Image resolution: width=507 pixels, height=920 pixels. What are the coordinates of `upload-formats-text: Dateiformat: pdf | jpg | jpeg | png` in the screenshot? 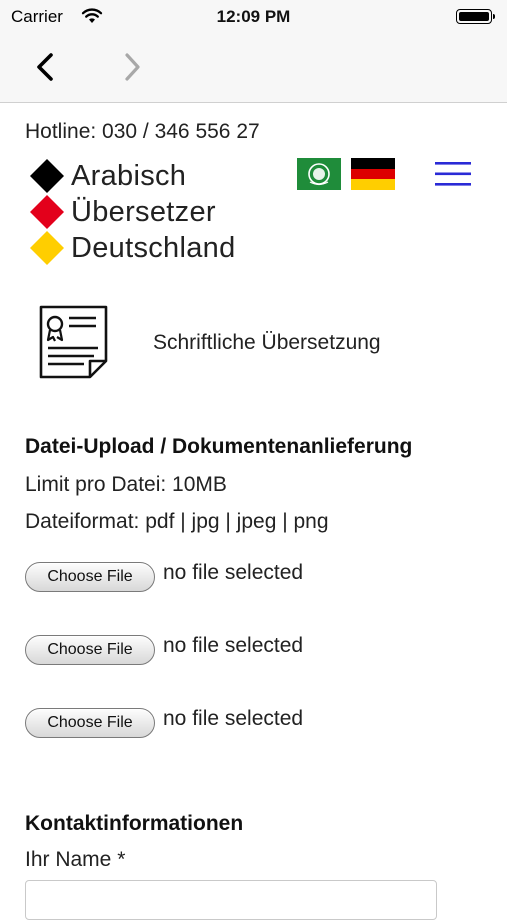 It's located at (177, 521).